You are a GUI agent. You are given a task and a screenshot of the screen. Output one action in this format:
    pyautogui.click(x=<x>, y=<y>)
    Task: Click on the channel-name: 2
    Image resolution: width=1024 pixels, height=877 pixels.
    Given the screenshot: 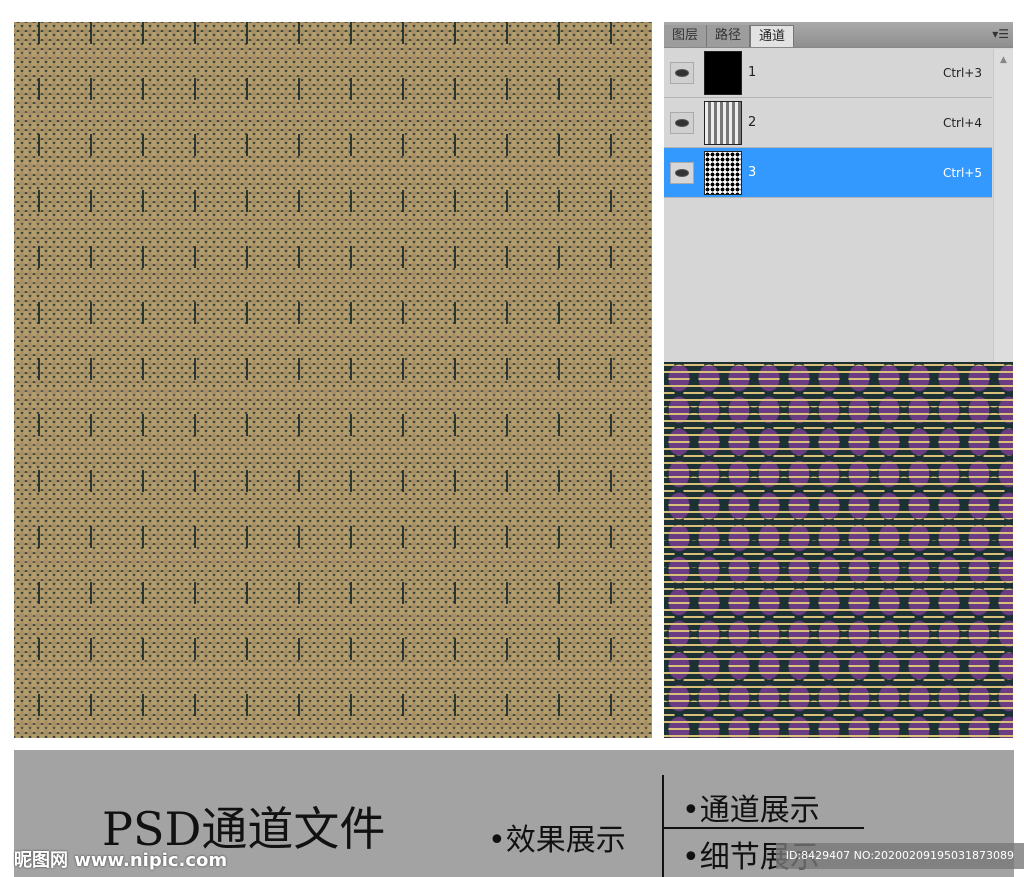 What is the action you would take?
    pyautogui.click(x=752, y=122)
    